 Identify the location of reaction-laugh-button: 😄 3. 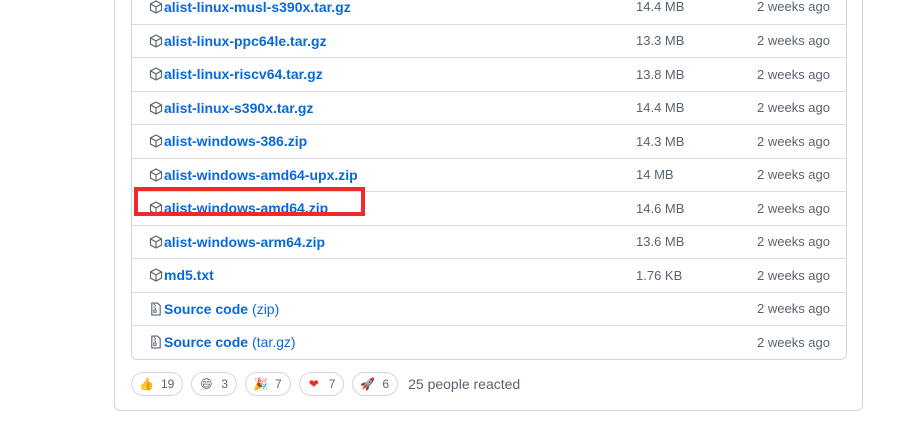
(214, 384).